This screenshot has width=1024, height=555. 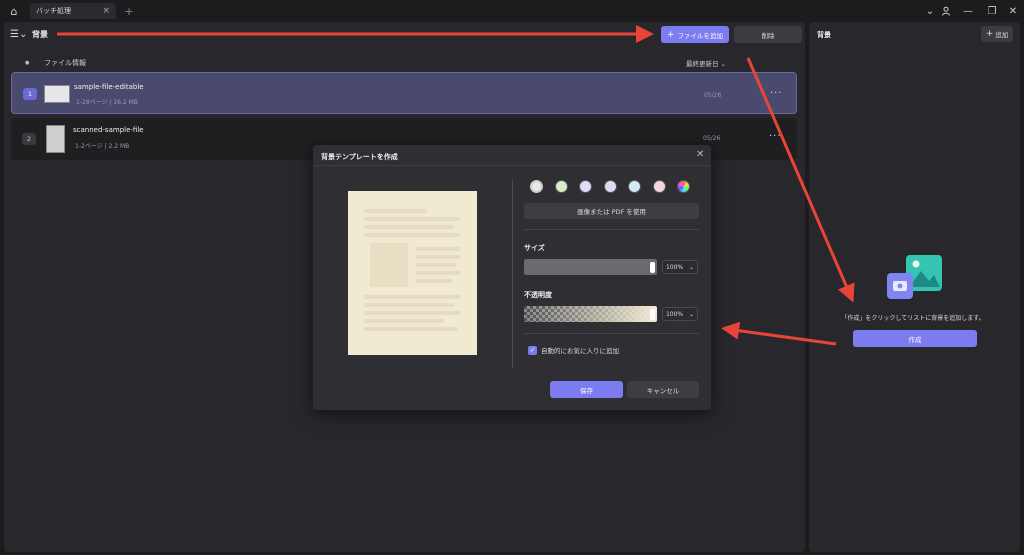 I want to click on sort-by-date-dropdown: 最終更新日 ⌄, so click(x=706, y=63).